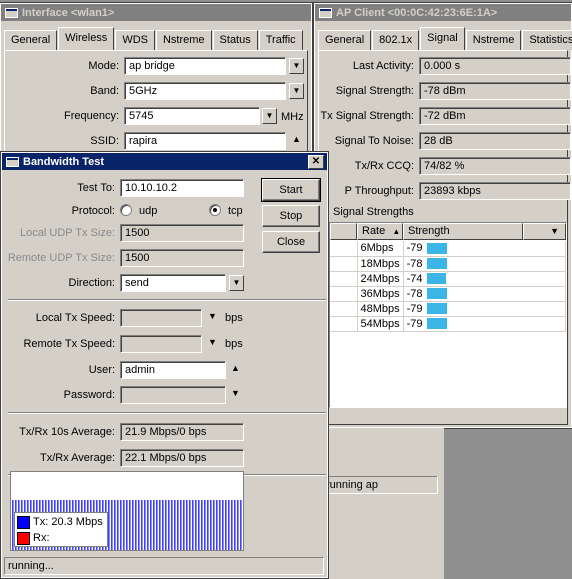 Image resolution: width=572 pixels, height=579 pixels. I want to click on test-to-input: 10.10.10.2, so click(182, 188).